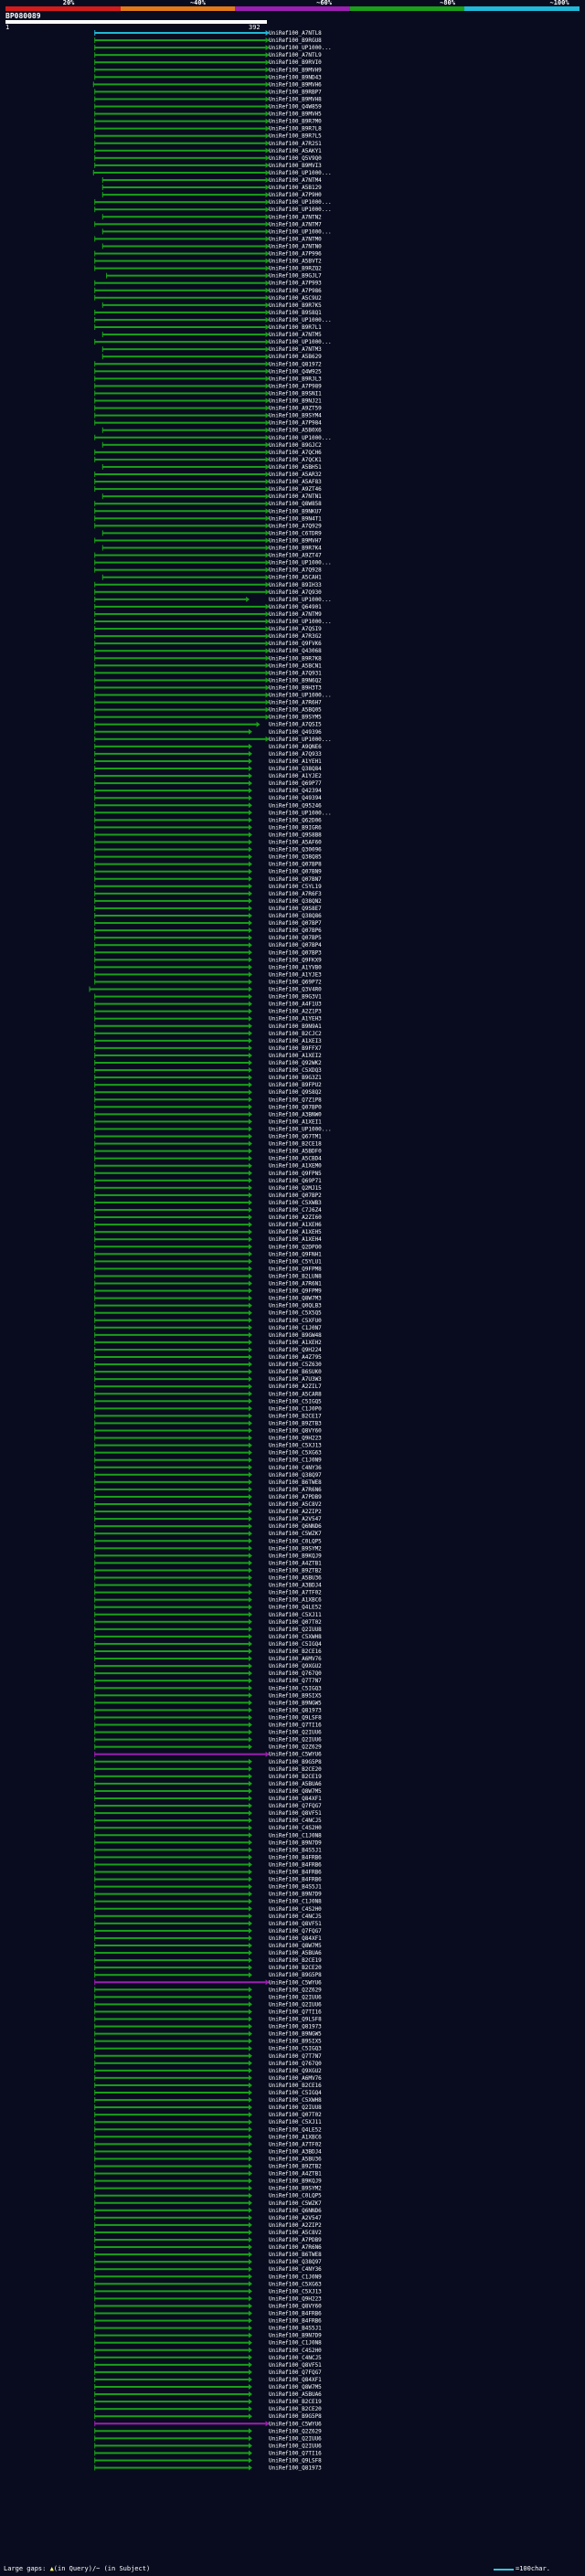 Image resolution: width=585 pixels, height=2576 pixels. I want to click on hit-row: UniRef100_A7Q933, so click(208, 754).